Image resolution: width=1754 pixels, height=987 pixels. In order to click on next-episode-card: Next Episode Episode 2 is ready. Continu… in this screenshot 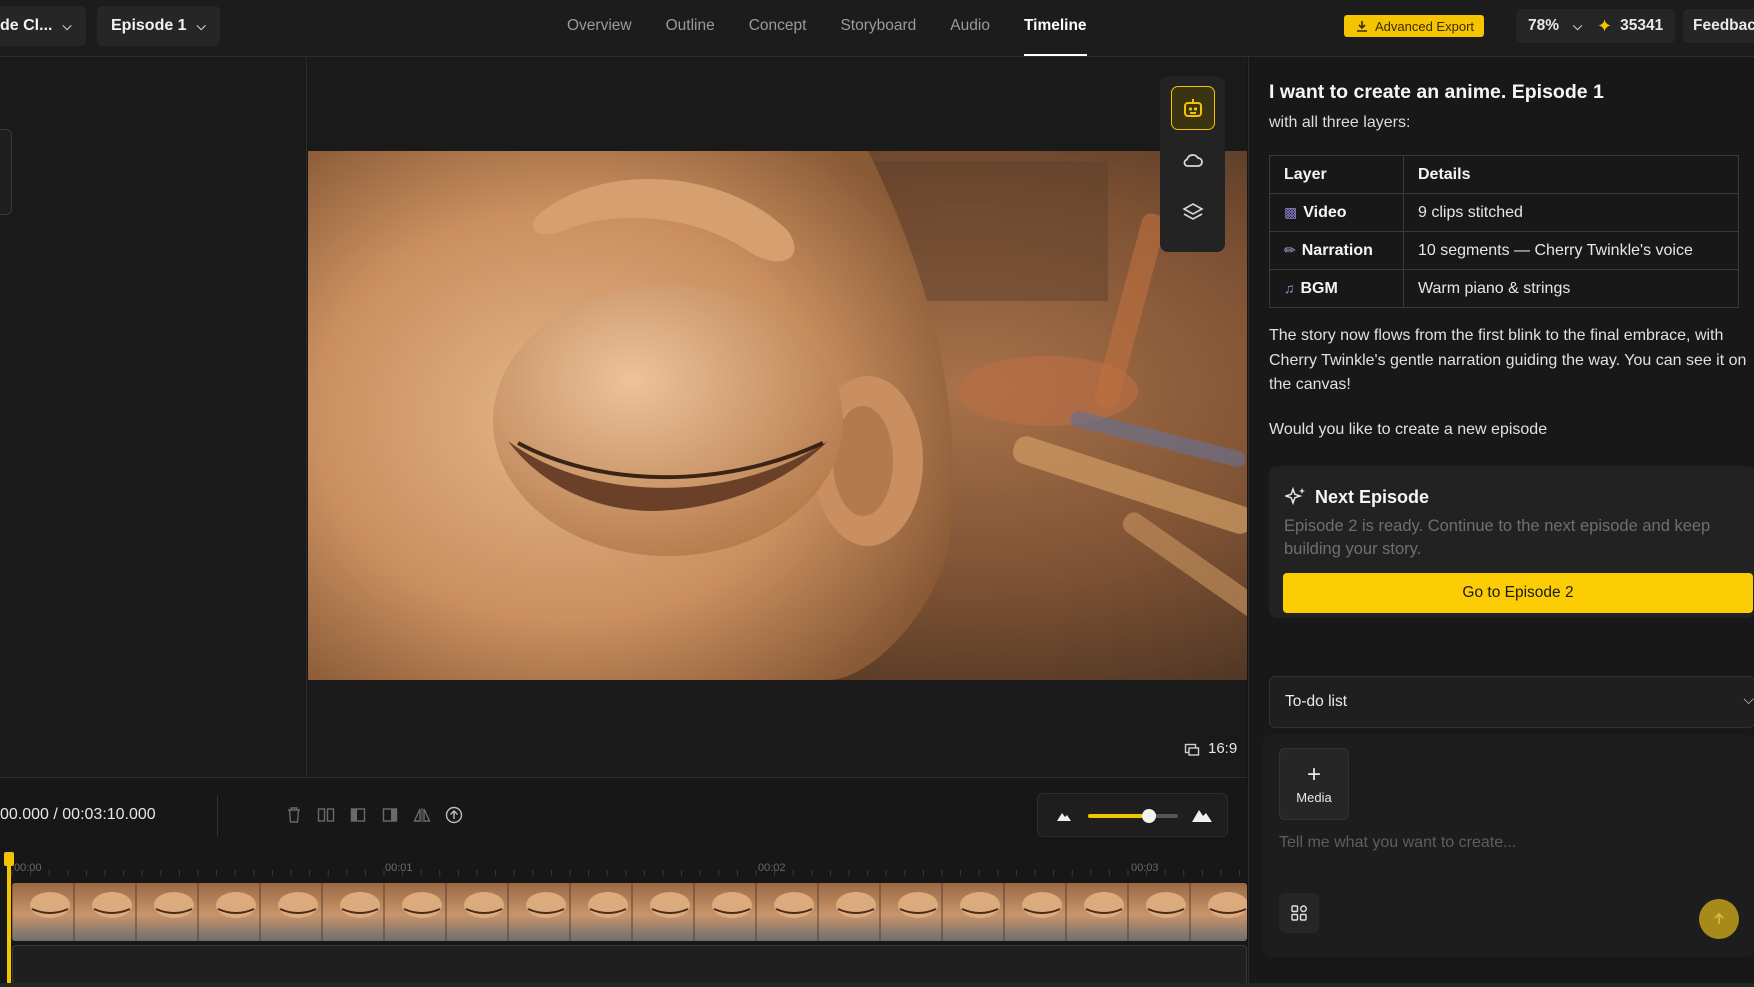, I will do `click(1511, 542)`.